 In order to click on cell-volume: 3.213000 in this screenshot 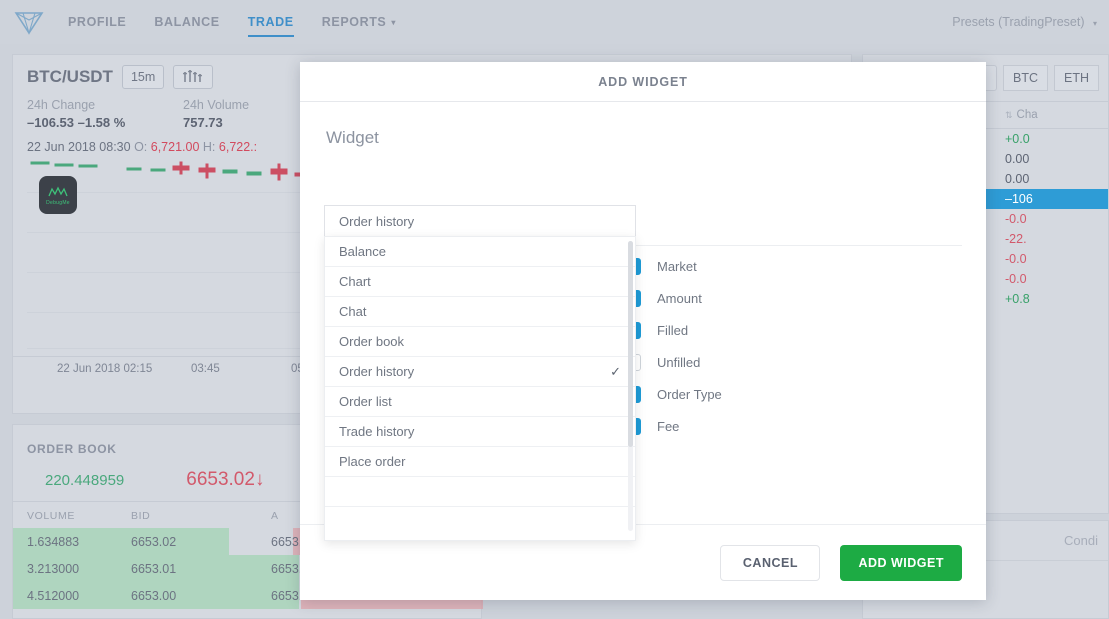, I will do `click(53, 568)`.